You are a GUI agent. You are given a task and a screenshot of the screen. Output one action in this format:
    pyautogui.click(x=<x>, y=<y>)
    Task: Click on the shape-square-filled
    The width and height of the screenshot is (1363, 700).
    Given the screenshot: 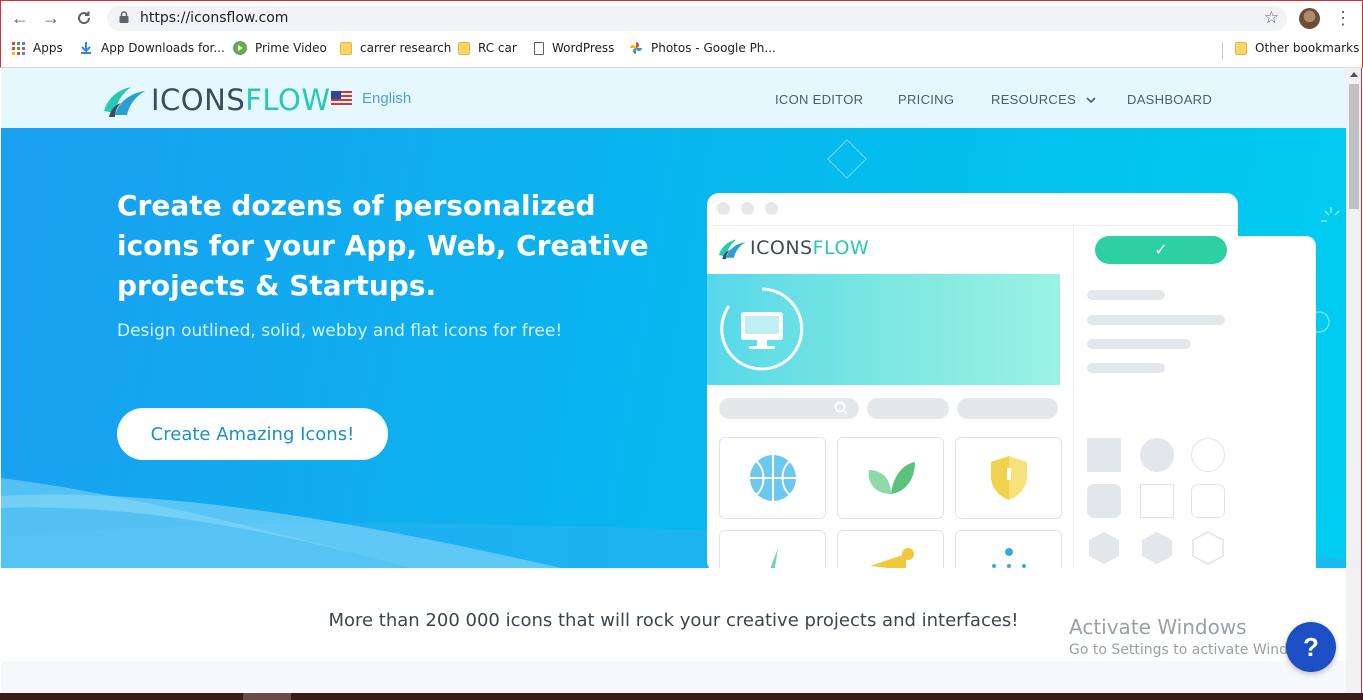 What is the action you would take?
    pyautogui.click(x=1104, y=455)
    